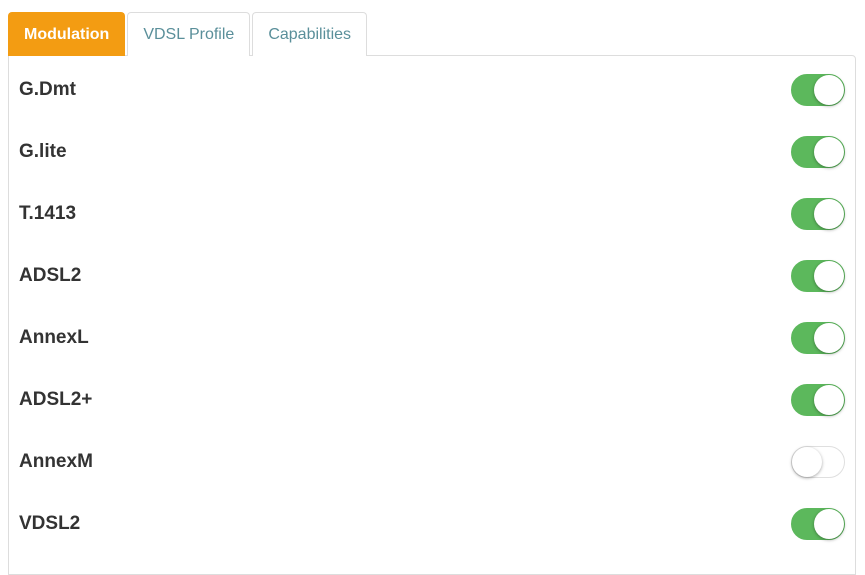 Image resolution: width=865 pixels, height=575 pixels. I want to click on tab-bar: Modulation VDSL Profile Capabilities, so click(188, 34).